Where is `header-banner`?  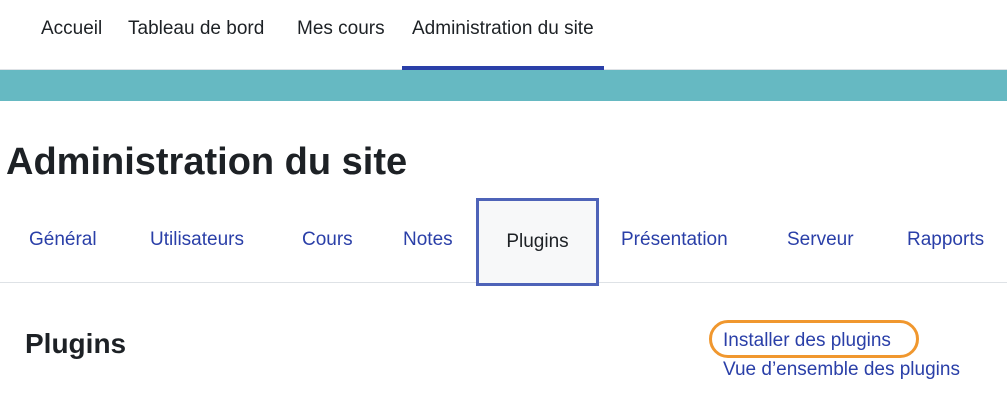 header-banner is located at coordinates (503, 85).